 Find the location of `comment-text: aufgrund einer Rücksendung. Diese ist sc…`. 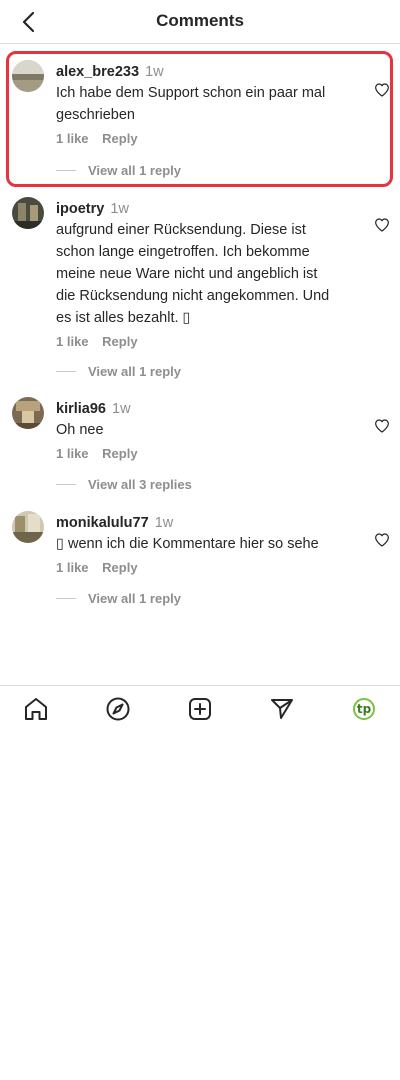

comment-text: aufgrund einer Rücksendung. Diese ist sc… is located at coordinates (193, 274).